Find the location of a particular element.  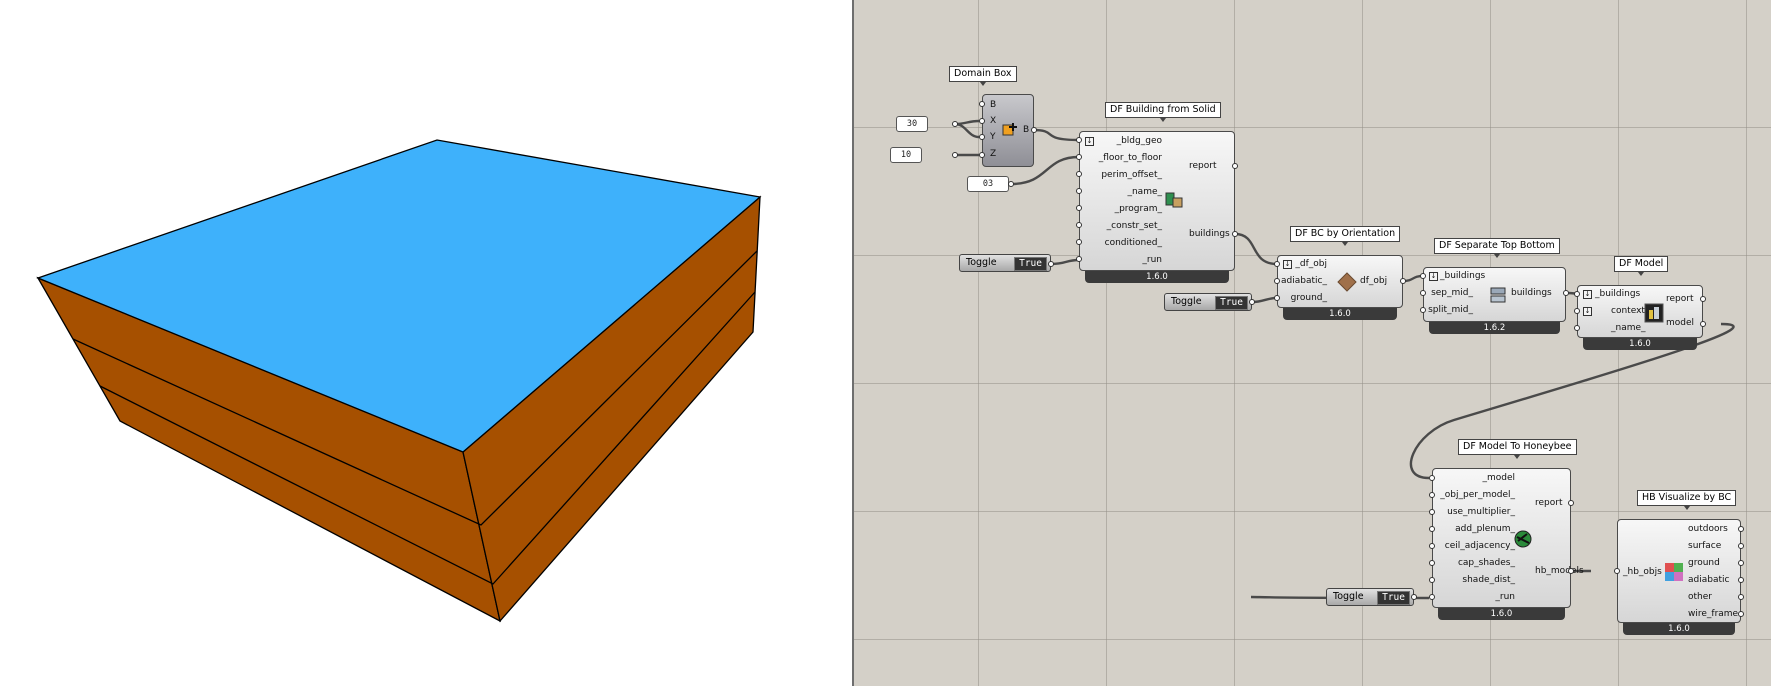

x-value-panel: 30 is located at coordinates (912, 124).